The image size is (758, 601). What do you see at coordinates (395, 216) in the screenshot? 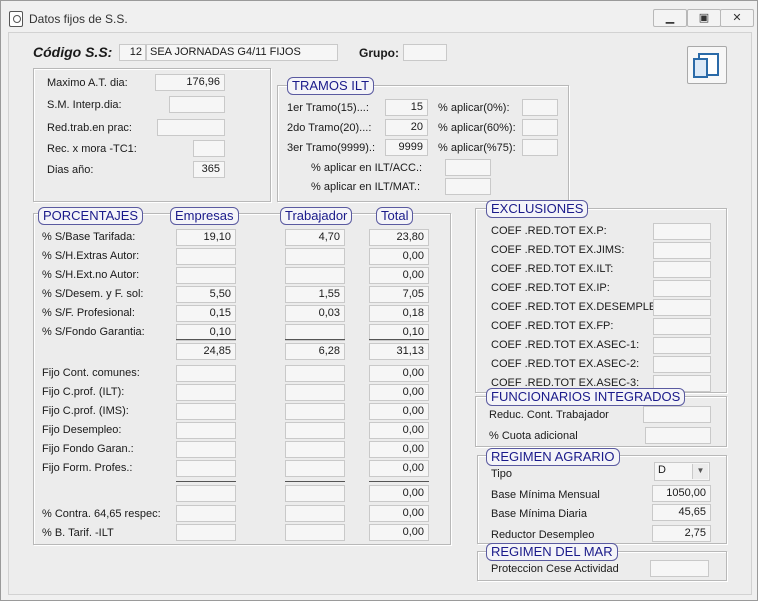
I see `col-total-header: Total` at bounding box center [395, 216].